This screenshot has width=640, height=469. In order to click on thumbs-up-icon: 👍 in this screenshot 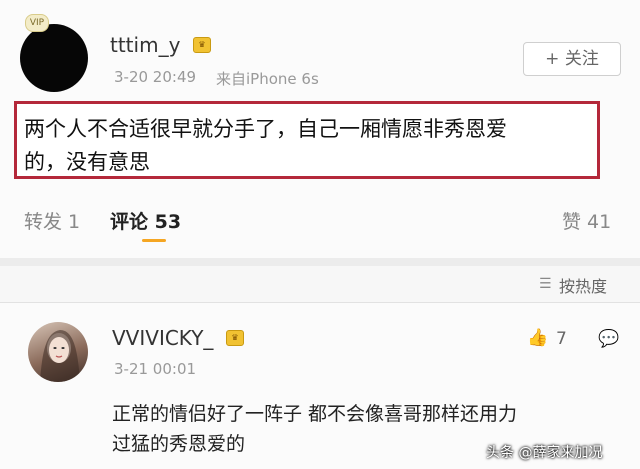, I will do `click(537, 338)`.